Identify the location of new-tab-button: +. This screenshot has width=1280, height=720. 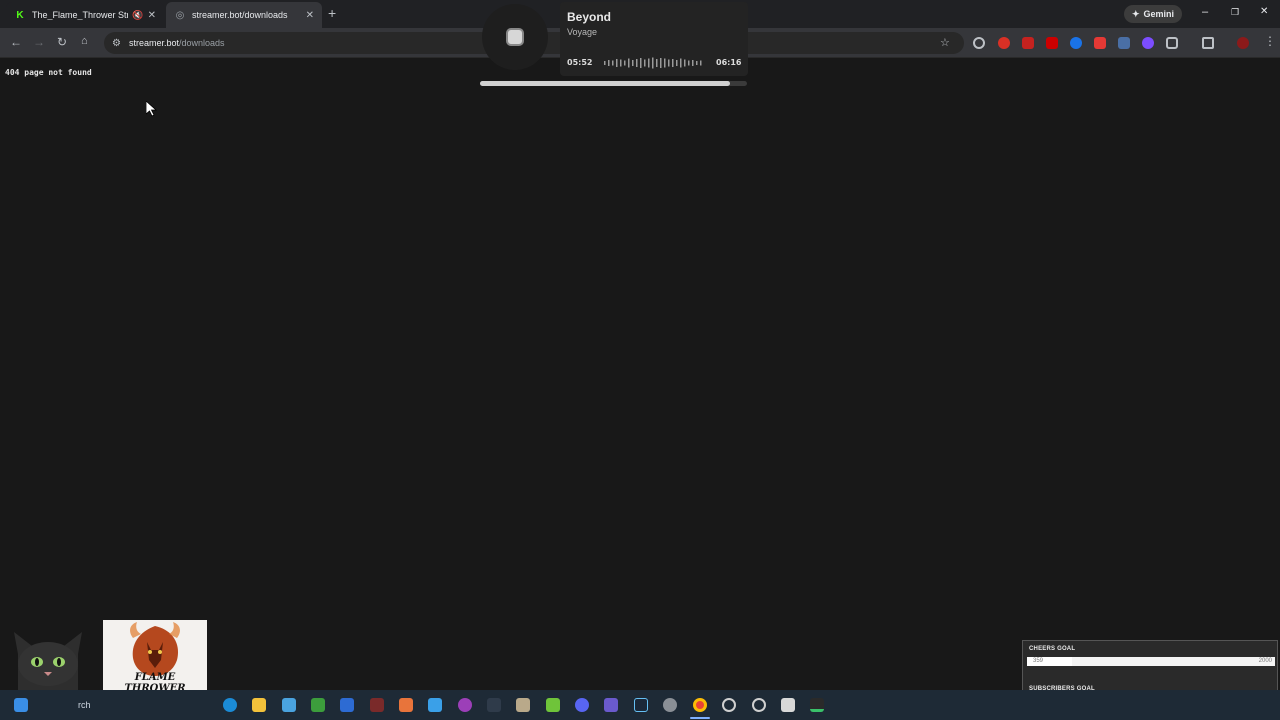
(332, 13).